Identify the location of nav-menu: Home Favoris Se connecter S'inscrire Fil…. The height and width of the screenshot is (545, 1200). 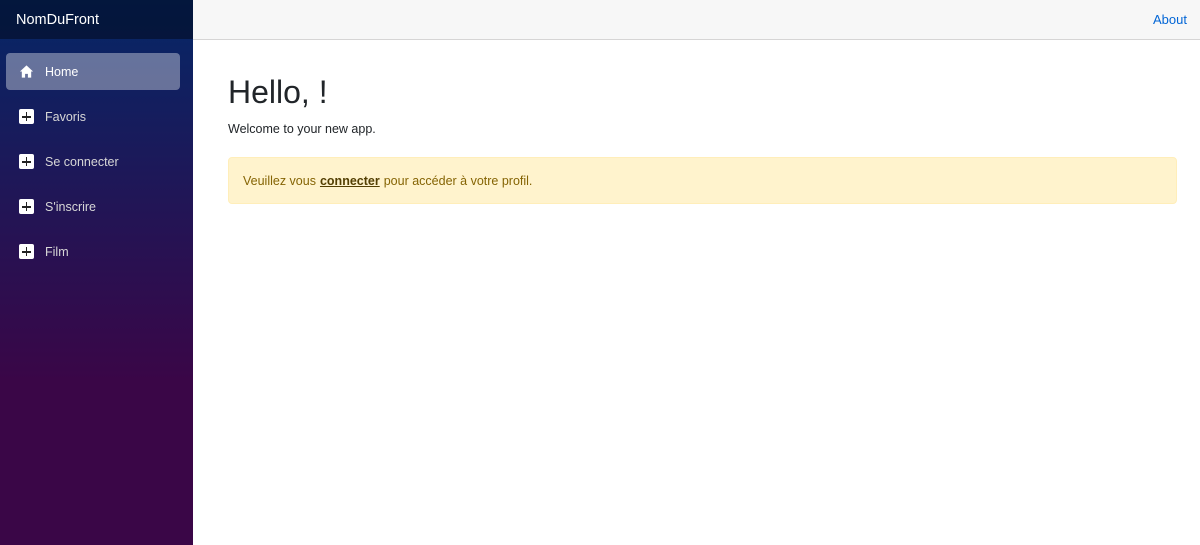
(96, 154).